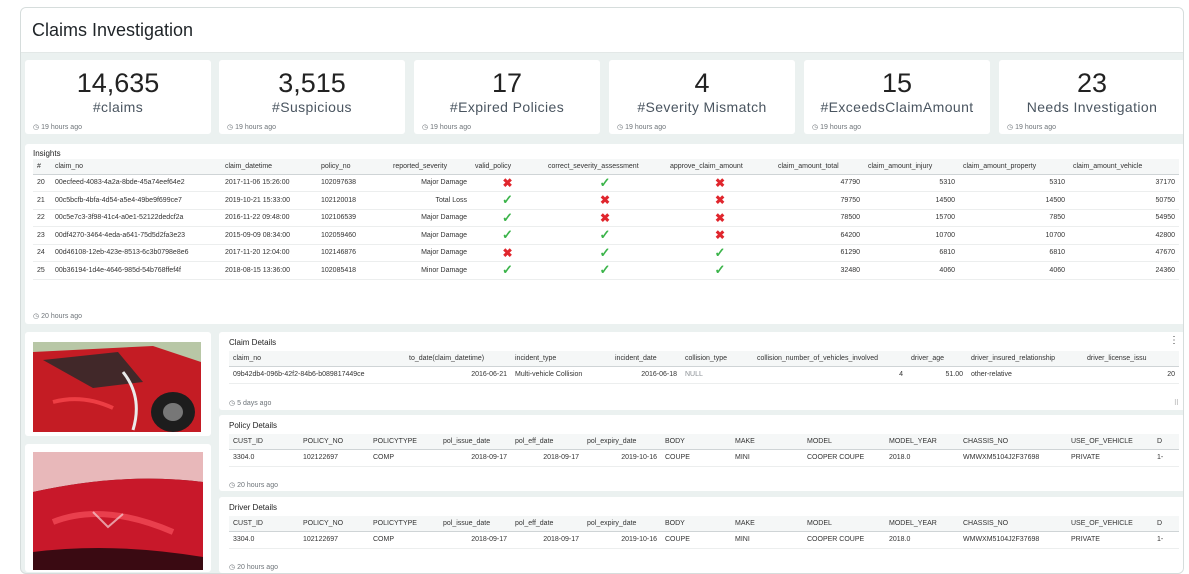  Describe the element at coordinates (57, 316) in the screenshot. I see `insights-timestamp: ◷ 20 hours ago` at that location.